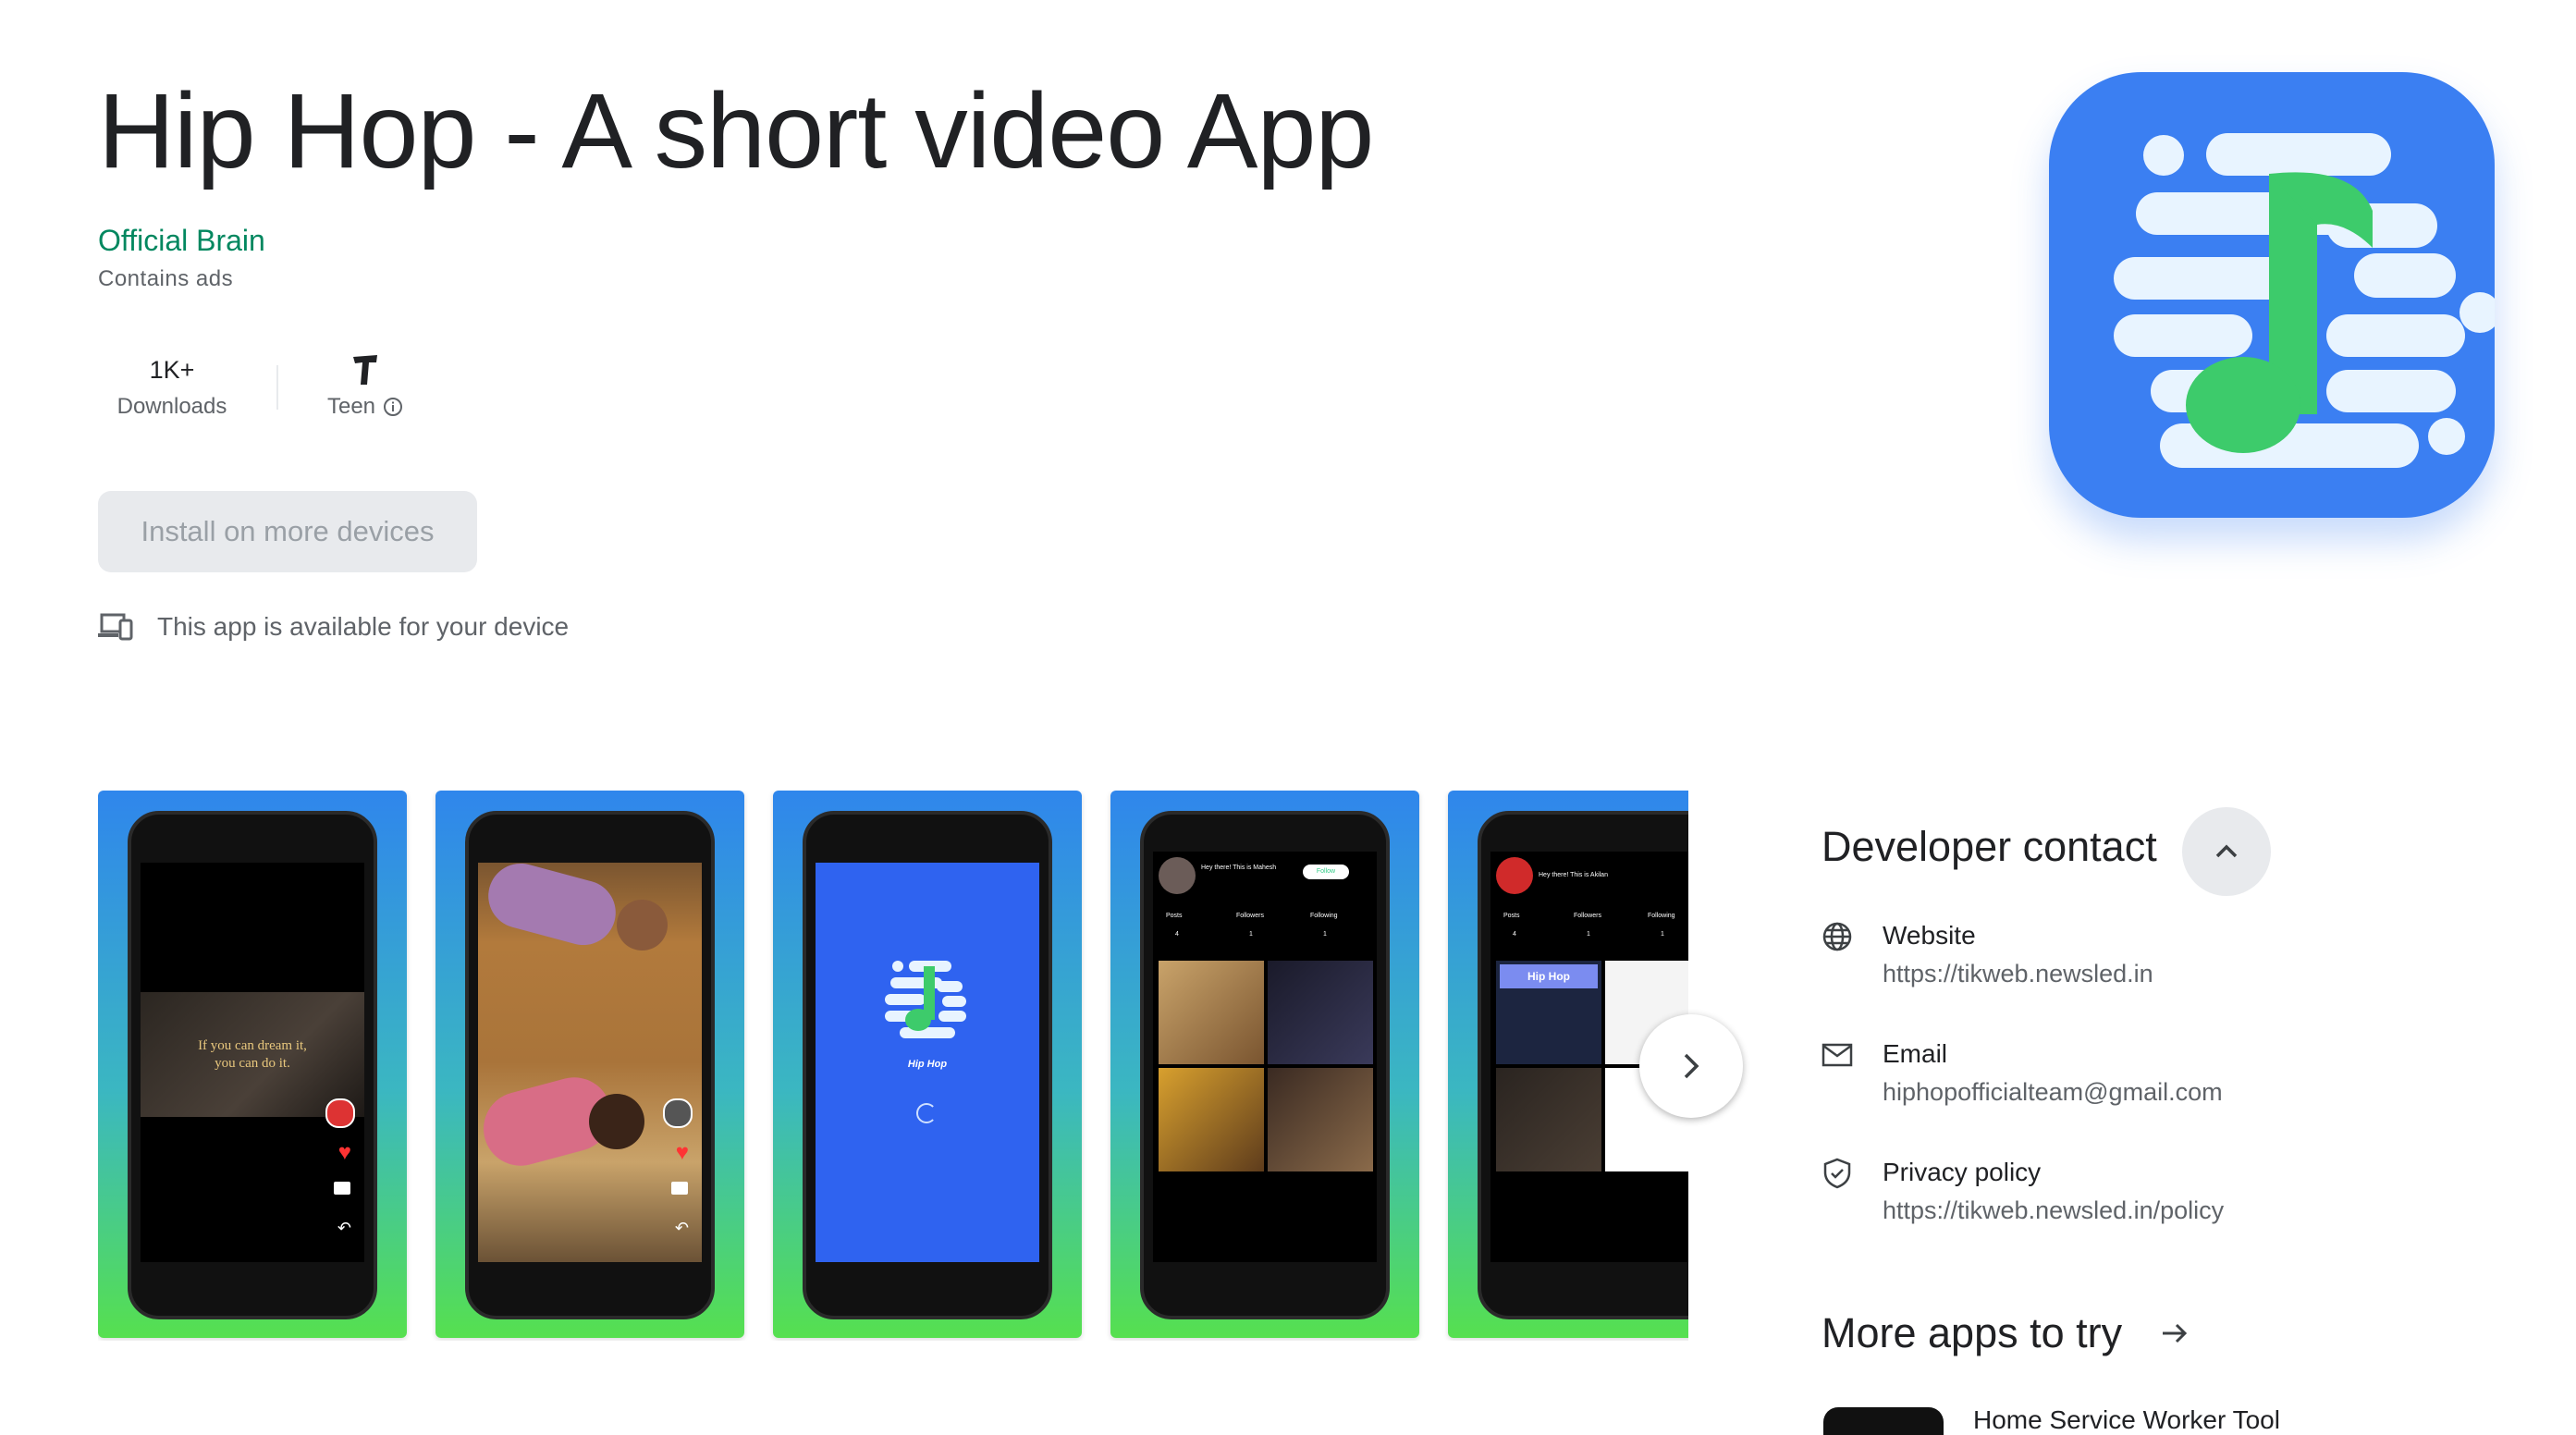 This screenshot has height=1435, width=2576. I want to click on arrow-right-icon, so click(2174, 1333).